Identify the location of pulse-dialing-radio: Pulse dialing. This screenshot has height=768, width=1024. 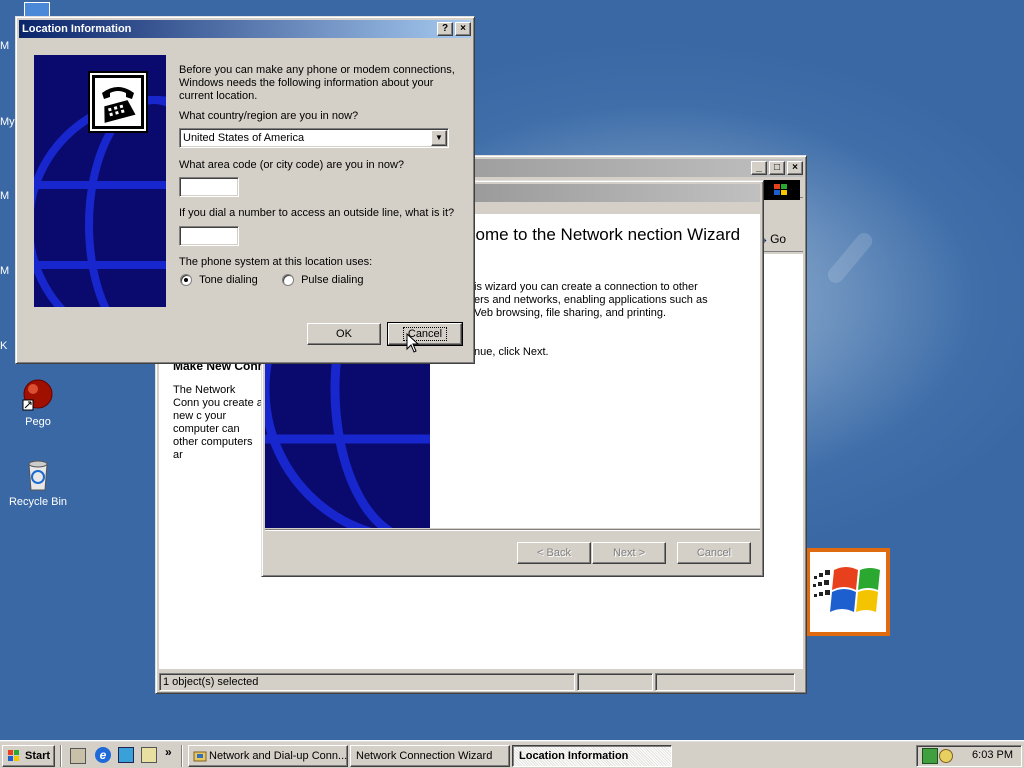
(322, 282).